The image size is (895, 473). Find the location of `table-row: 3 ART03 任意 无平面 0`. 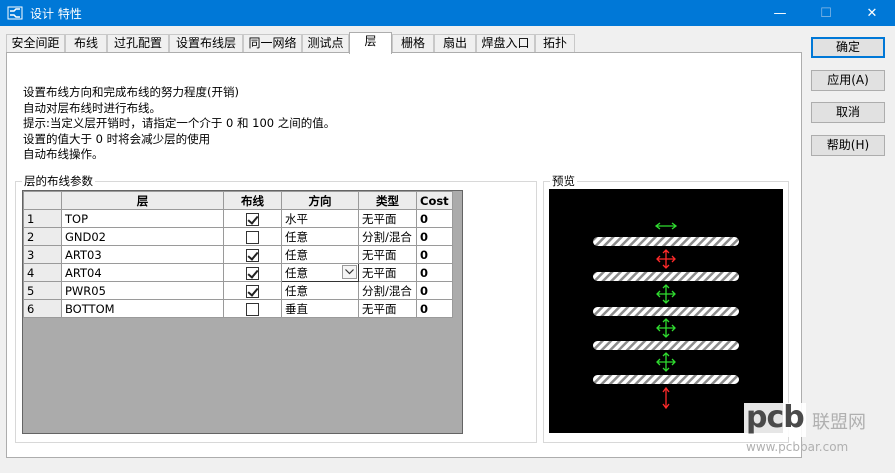

table-row: 3 ART03 任意 无平面 0 is located at coordinates (238, 254).